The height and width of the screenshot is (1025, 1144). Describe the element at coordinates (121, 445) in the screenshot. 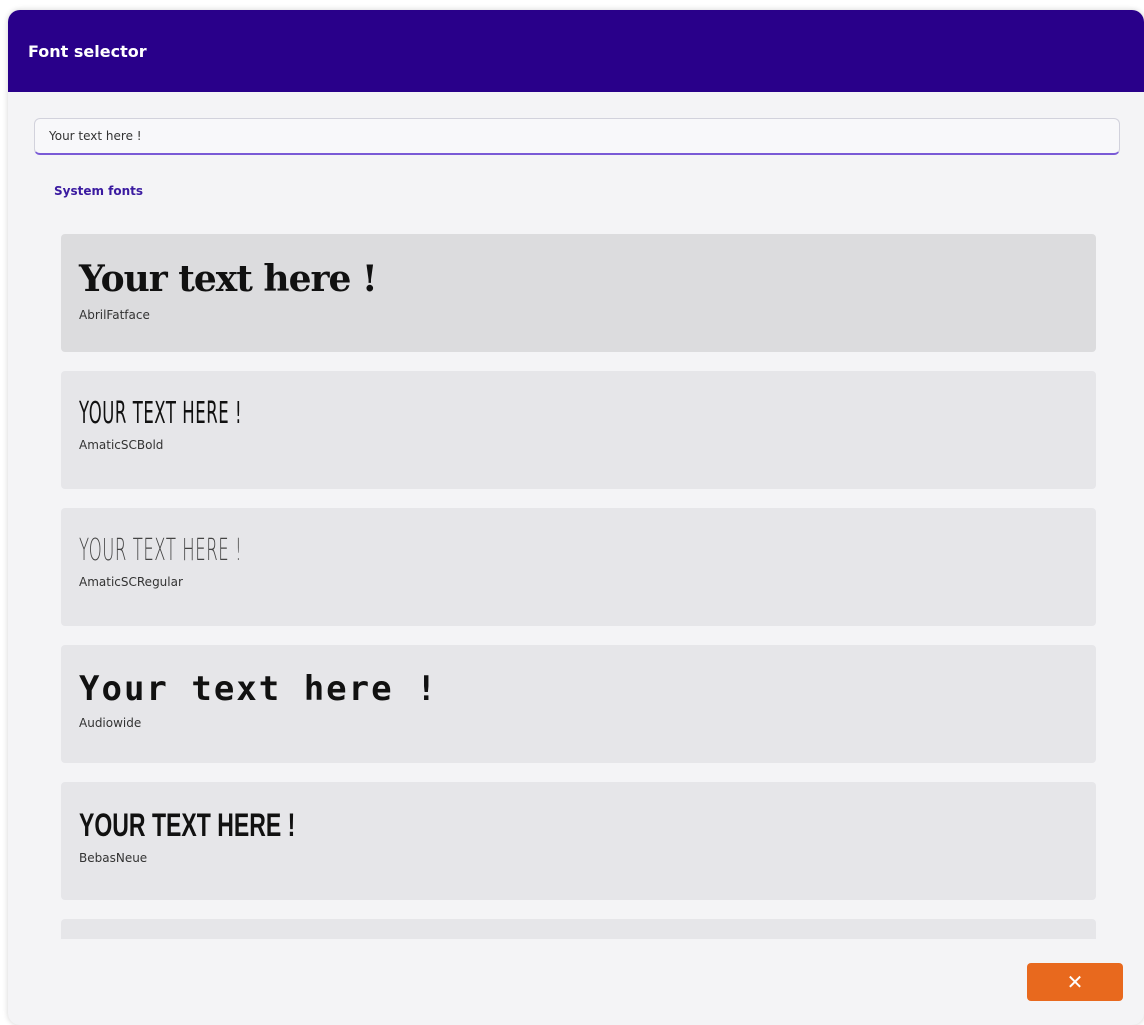

I see `font-name: AmaticSCBold` at that location.